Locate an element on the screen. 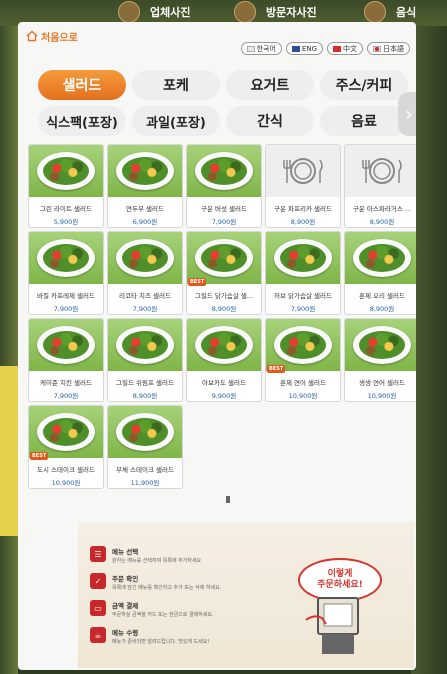 The width and height of the screenshot is (447, 674). menu-item-card: 리코타 치즈 샐러드 7,900원 is located at coordinates (145, 273).